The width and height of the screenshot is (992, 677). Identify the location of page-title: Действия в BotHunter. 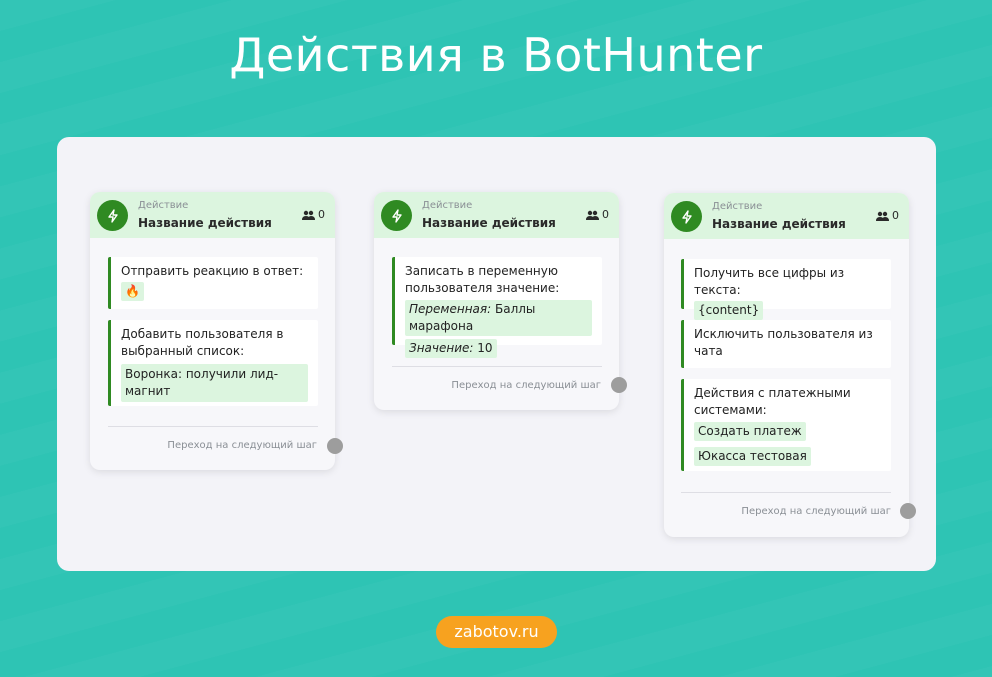
(496, 55).